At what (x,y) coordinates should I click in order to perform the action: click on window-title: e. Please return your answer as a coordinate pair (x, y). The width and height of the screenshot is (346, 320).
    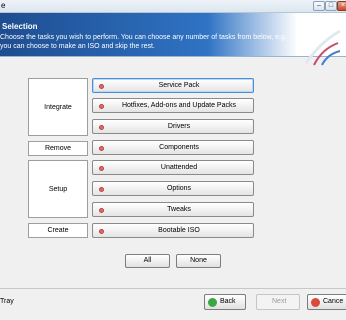
    Looking at the image, I should click on (3, 5).